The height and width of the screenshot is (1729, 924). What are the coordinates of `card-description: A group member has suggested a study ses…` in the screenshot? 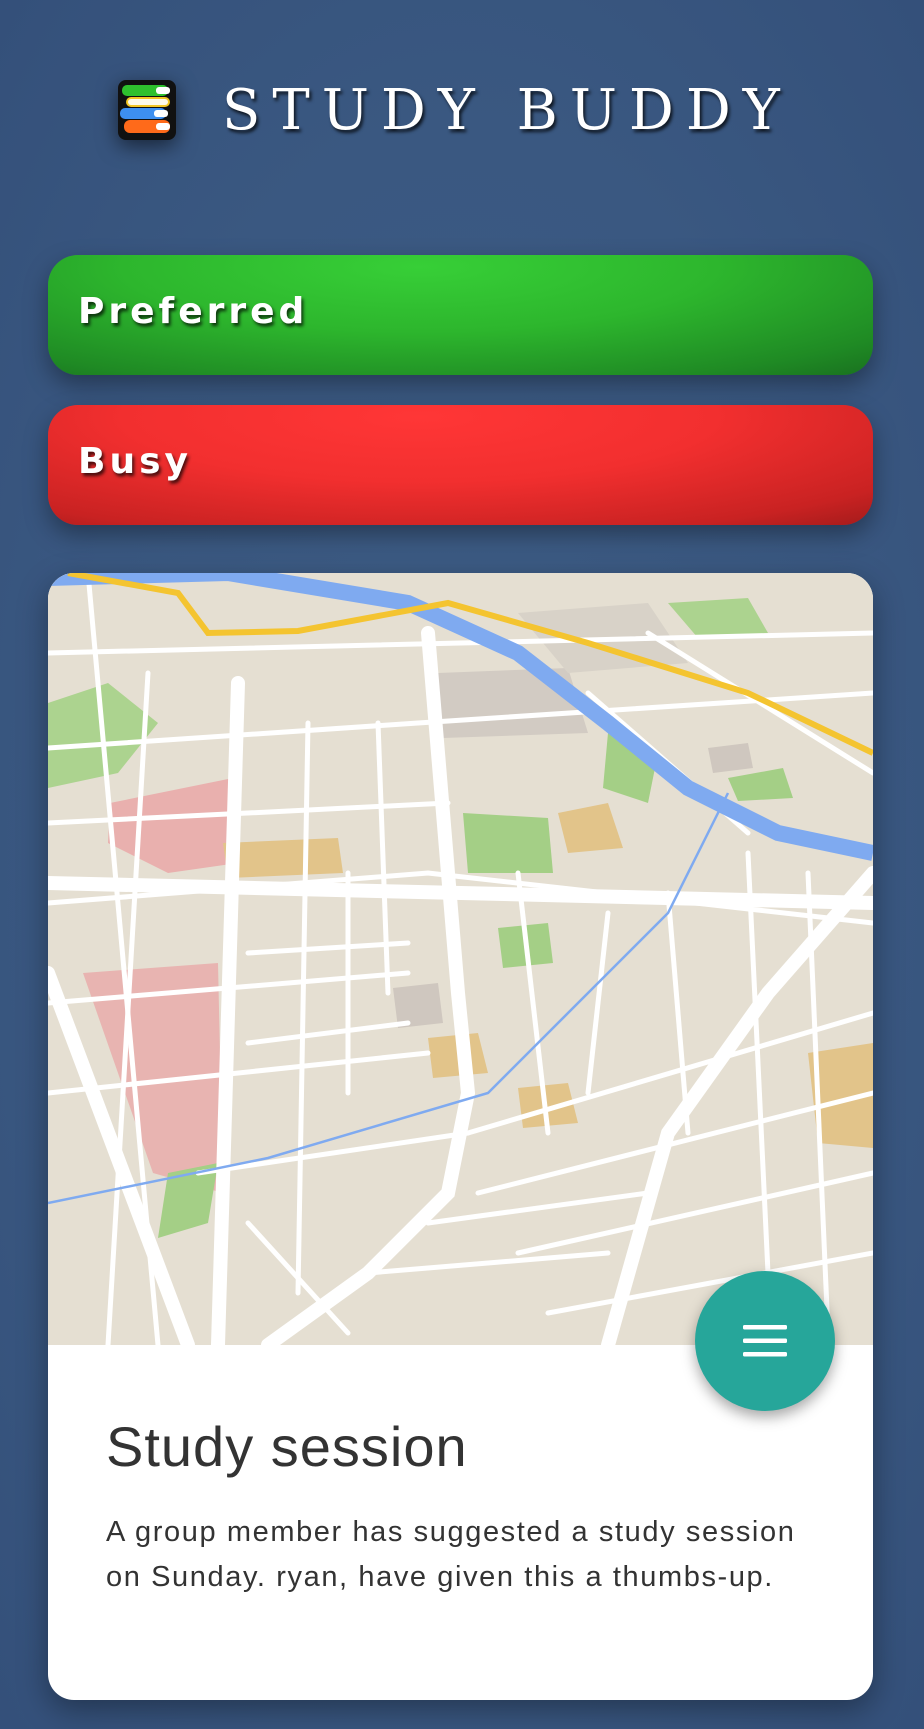 It's located at (451, 1555).